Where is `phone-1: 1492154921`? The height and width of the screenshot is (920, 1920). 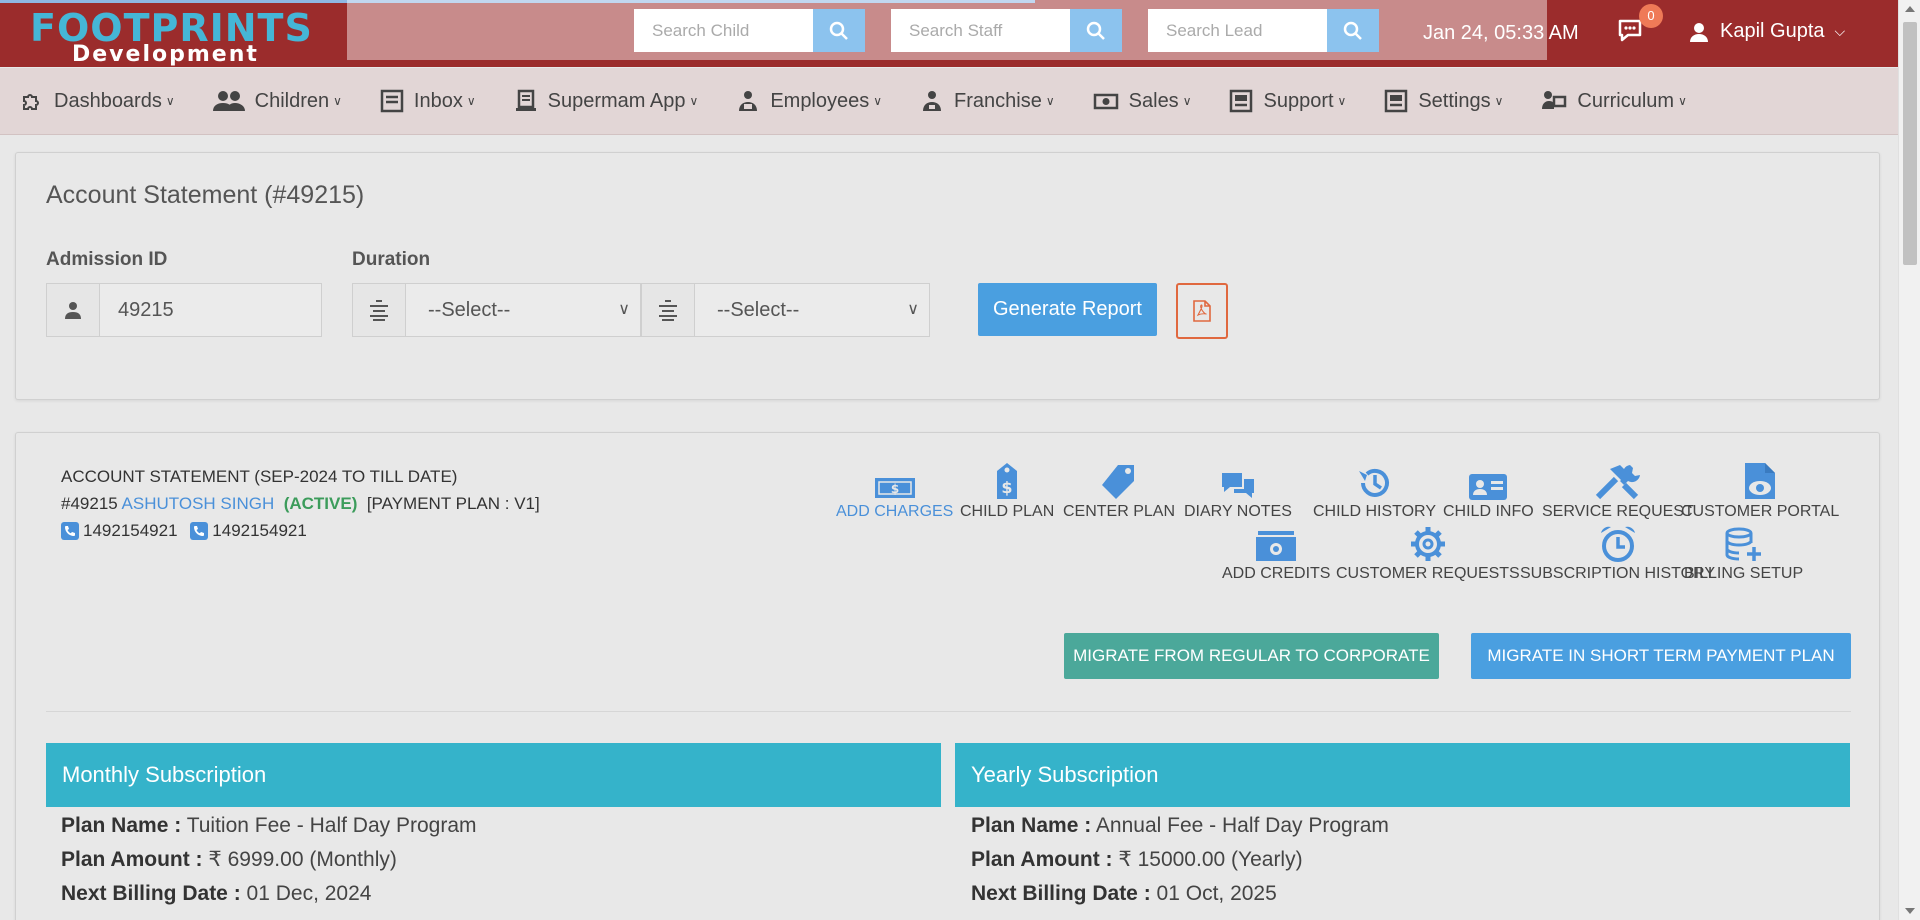 phone-1: 1492154921 is located at coordinates (119, 530).